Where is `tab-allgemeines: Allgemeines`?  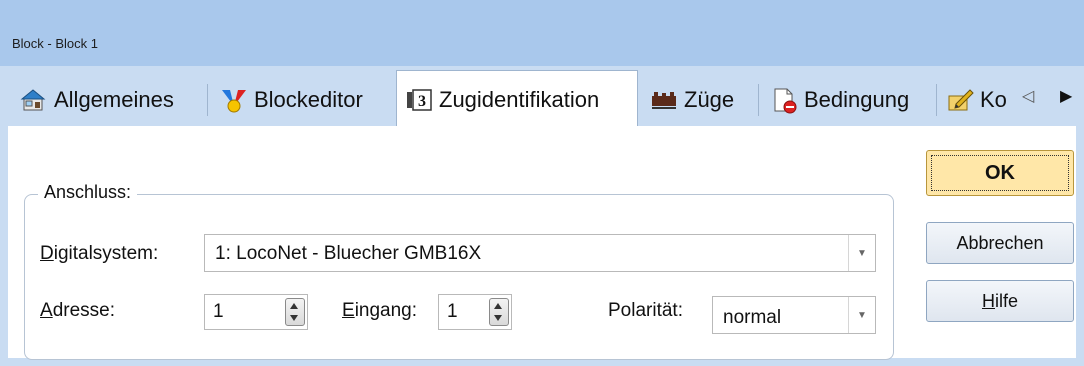 tab-allgemeines: Allgemeines is located at coordinates (110, 100).